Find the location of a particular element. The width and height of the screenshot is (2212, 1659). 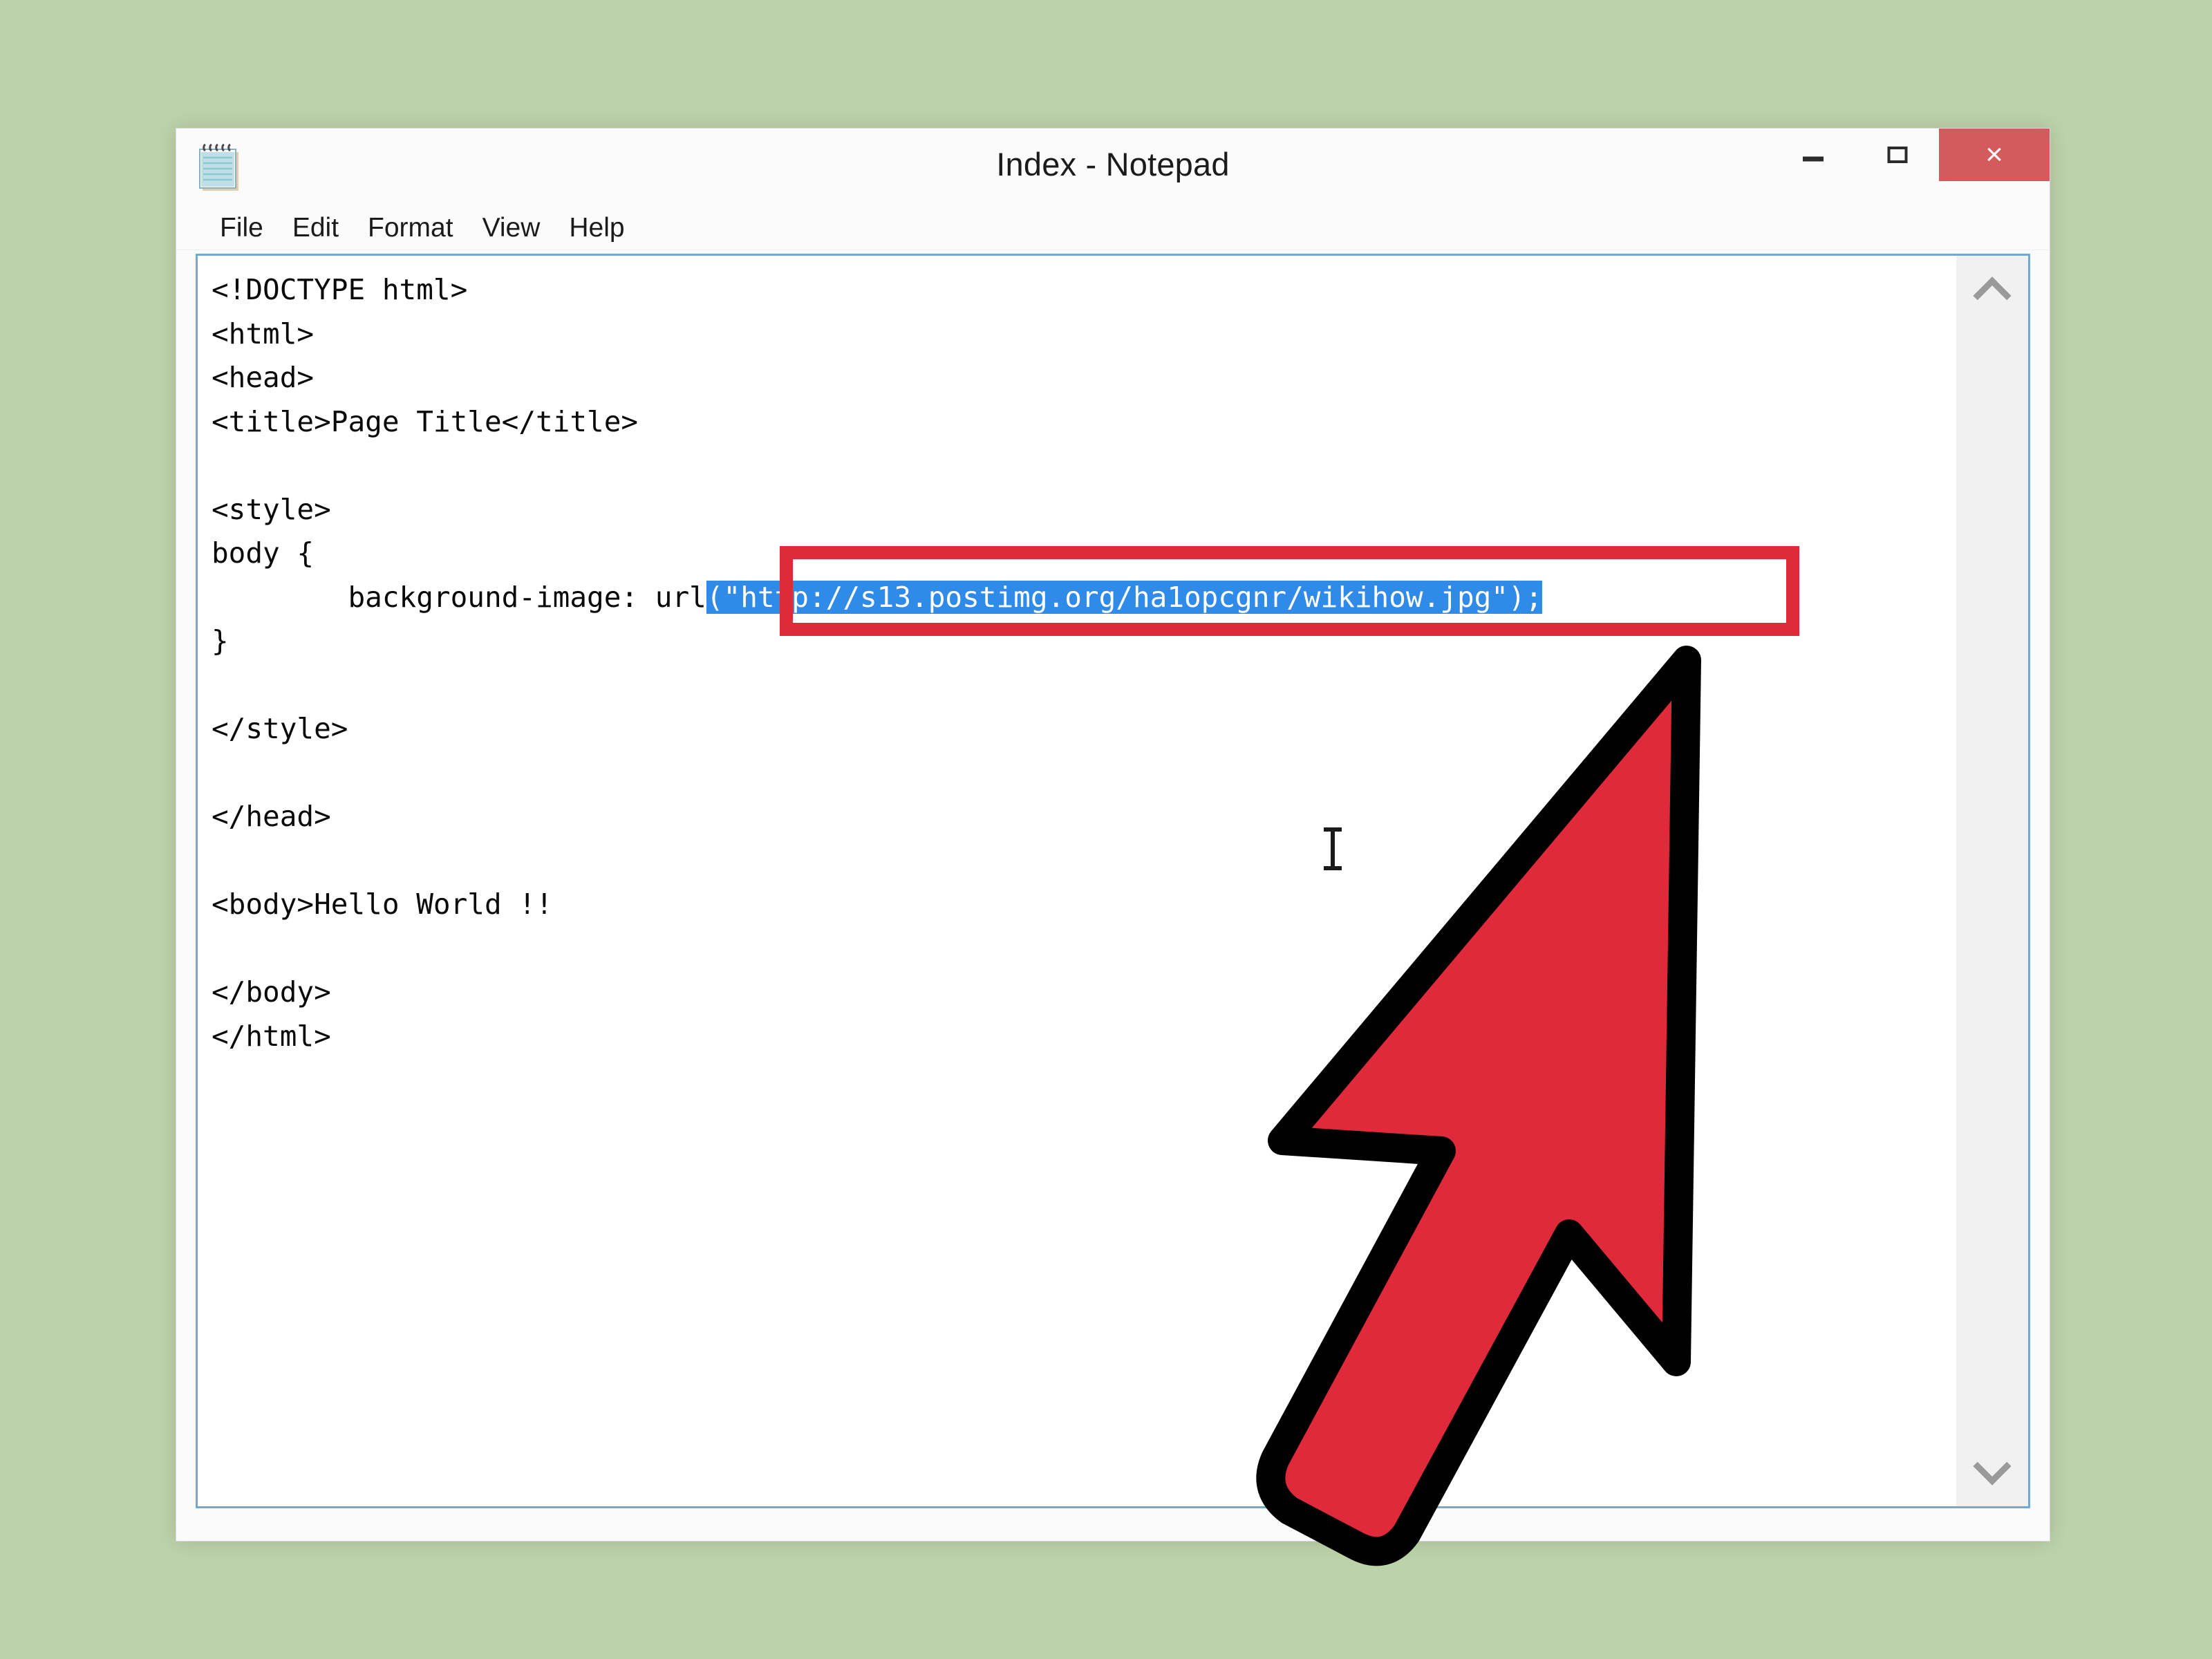

minimize-button is located at coordinates (1813, 155).